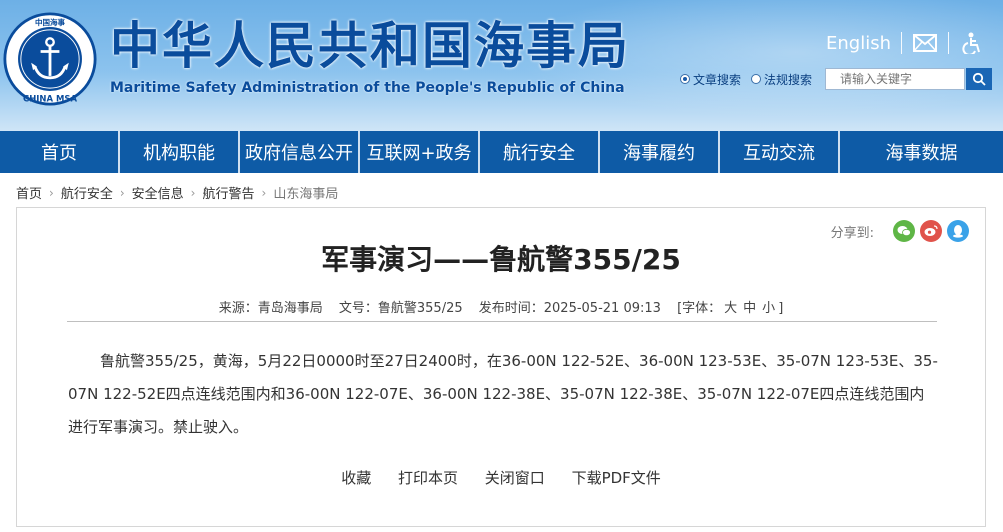  Describe the element at coordinates (400, 308) in the screenshot. I see `article-doc-number: 文号：鲁航警355/25` at that location.